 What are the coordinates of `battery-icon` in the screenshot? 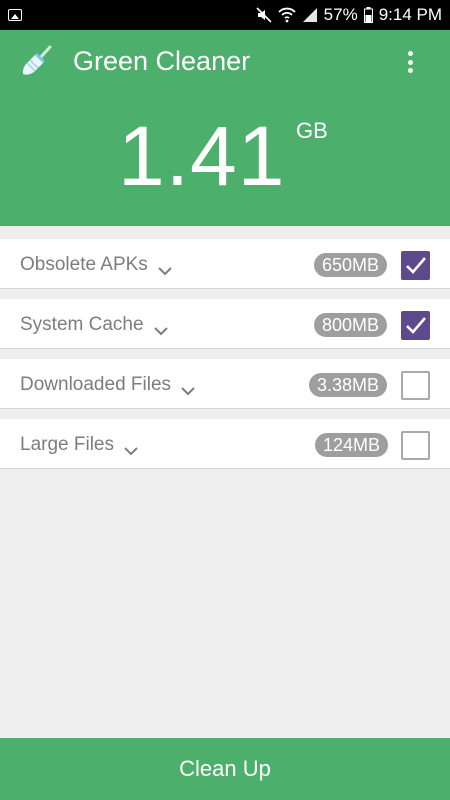 It's located at (368, 15).